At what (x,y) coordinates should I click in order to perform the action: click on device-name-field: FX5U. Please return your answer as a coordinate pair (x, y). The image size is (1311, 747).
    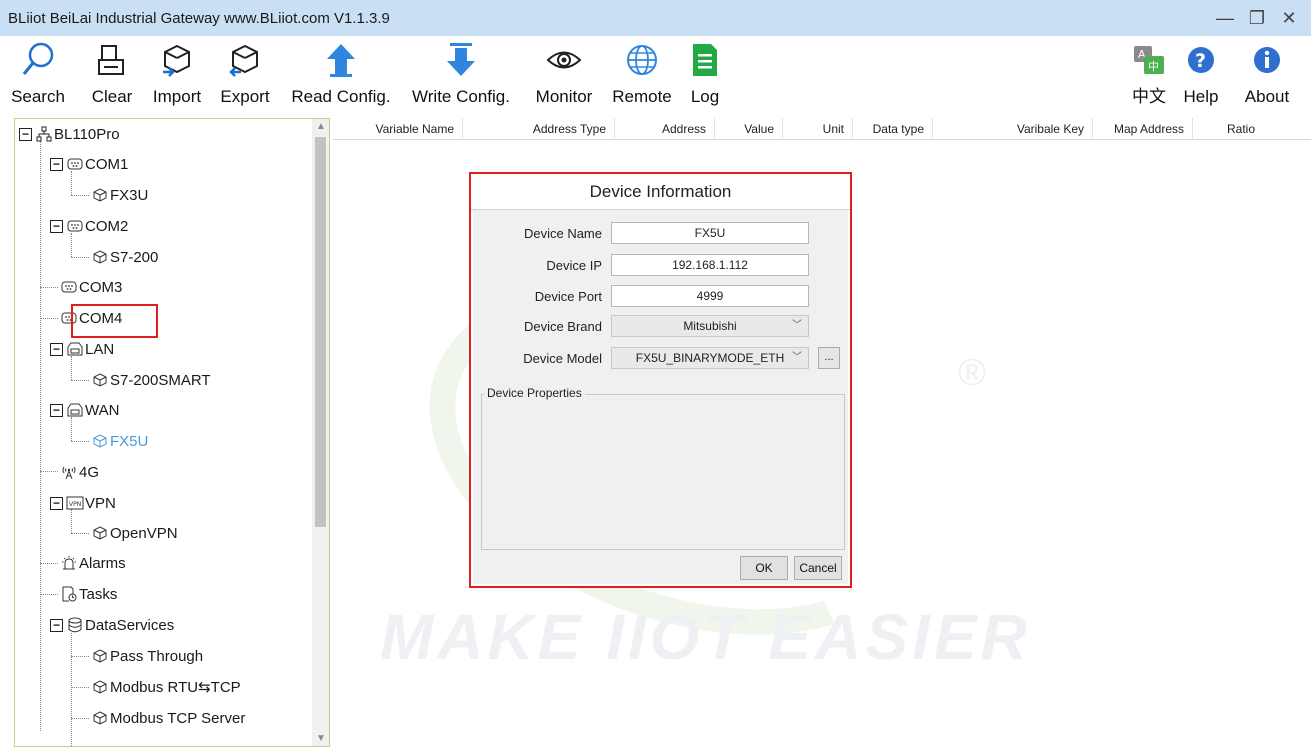
    Looking at the image, I should click on (710, 233).